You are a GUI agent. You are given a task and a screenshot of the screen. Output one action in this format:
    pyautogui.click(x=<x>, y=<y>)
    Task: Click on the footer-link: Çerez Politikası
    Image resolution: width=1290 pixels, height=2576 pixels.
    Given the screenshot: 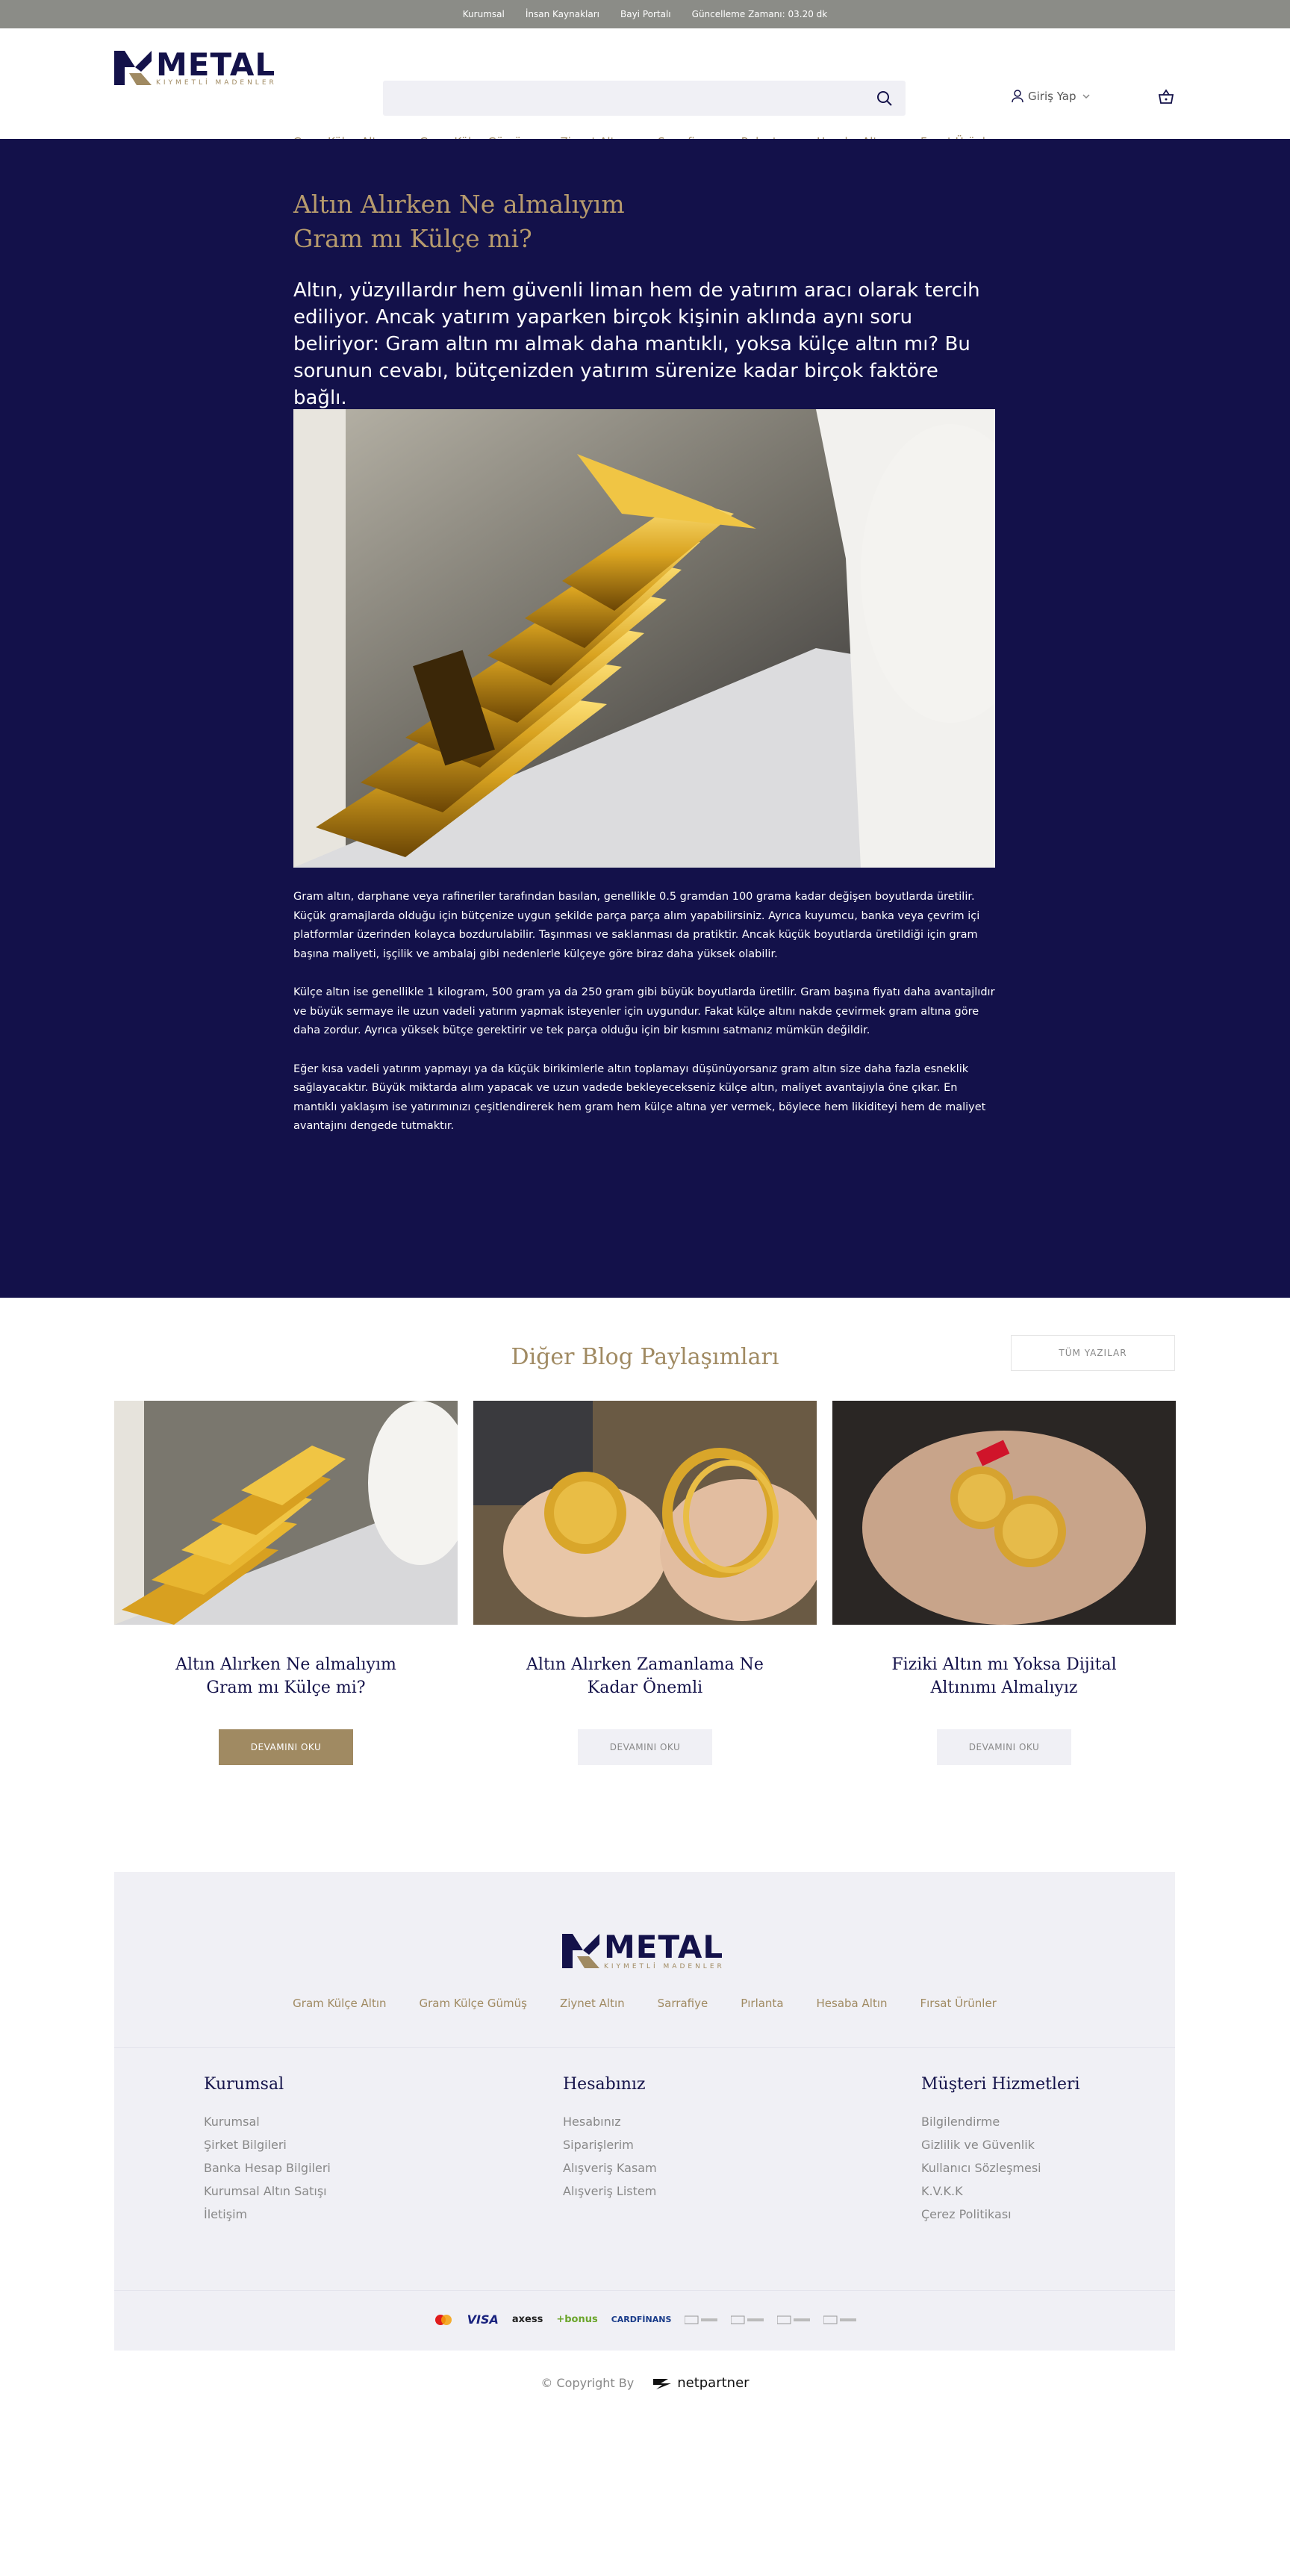 What is the action you would take?
    pyautogui.click(x=1033, y=2214)
    